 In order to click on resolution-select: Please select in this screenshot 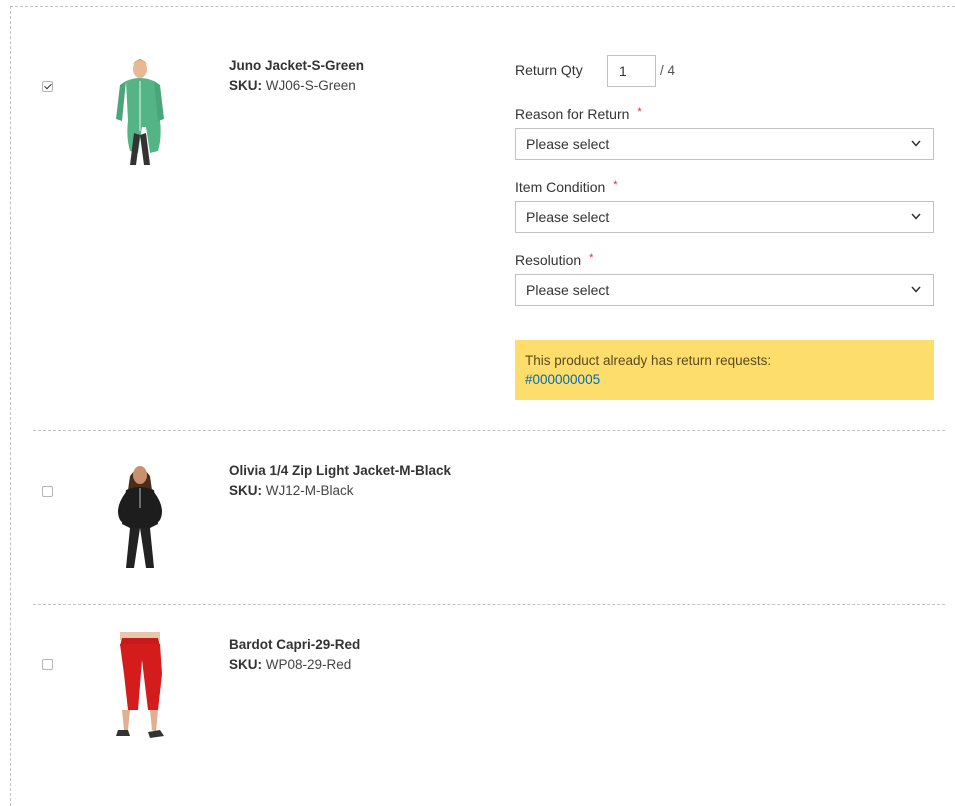, I will do `click(724, 290)`.